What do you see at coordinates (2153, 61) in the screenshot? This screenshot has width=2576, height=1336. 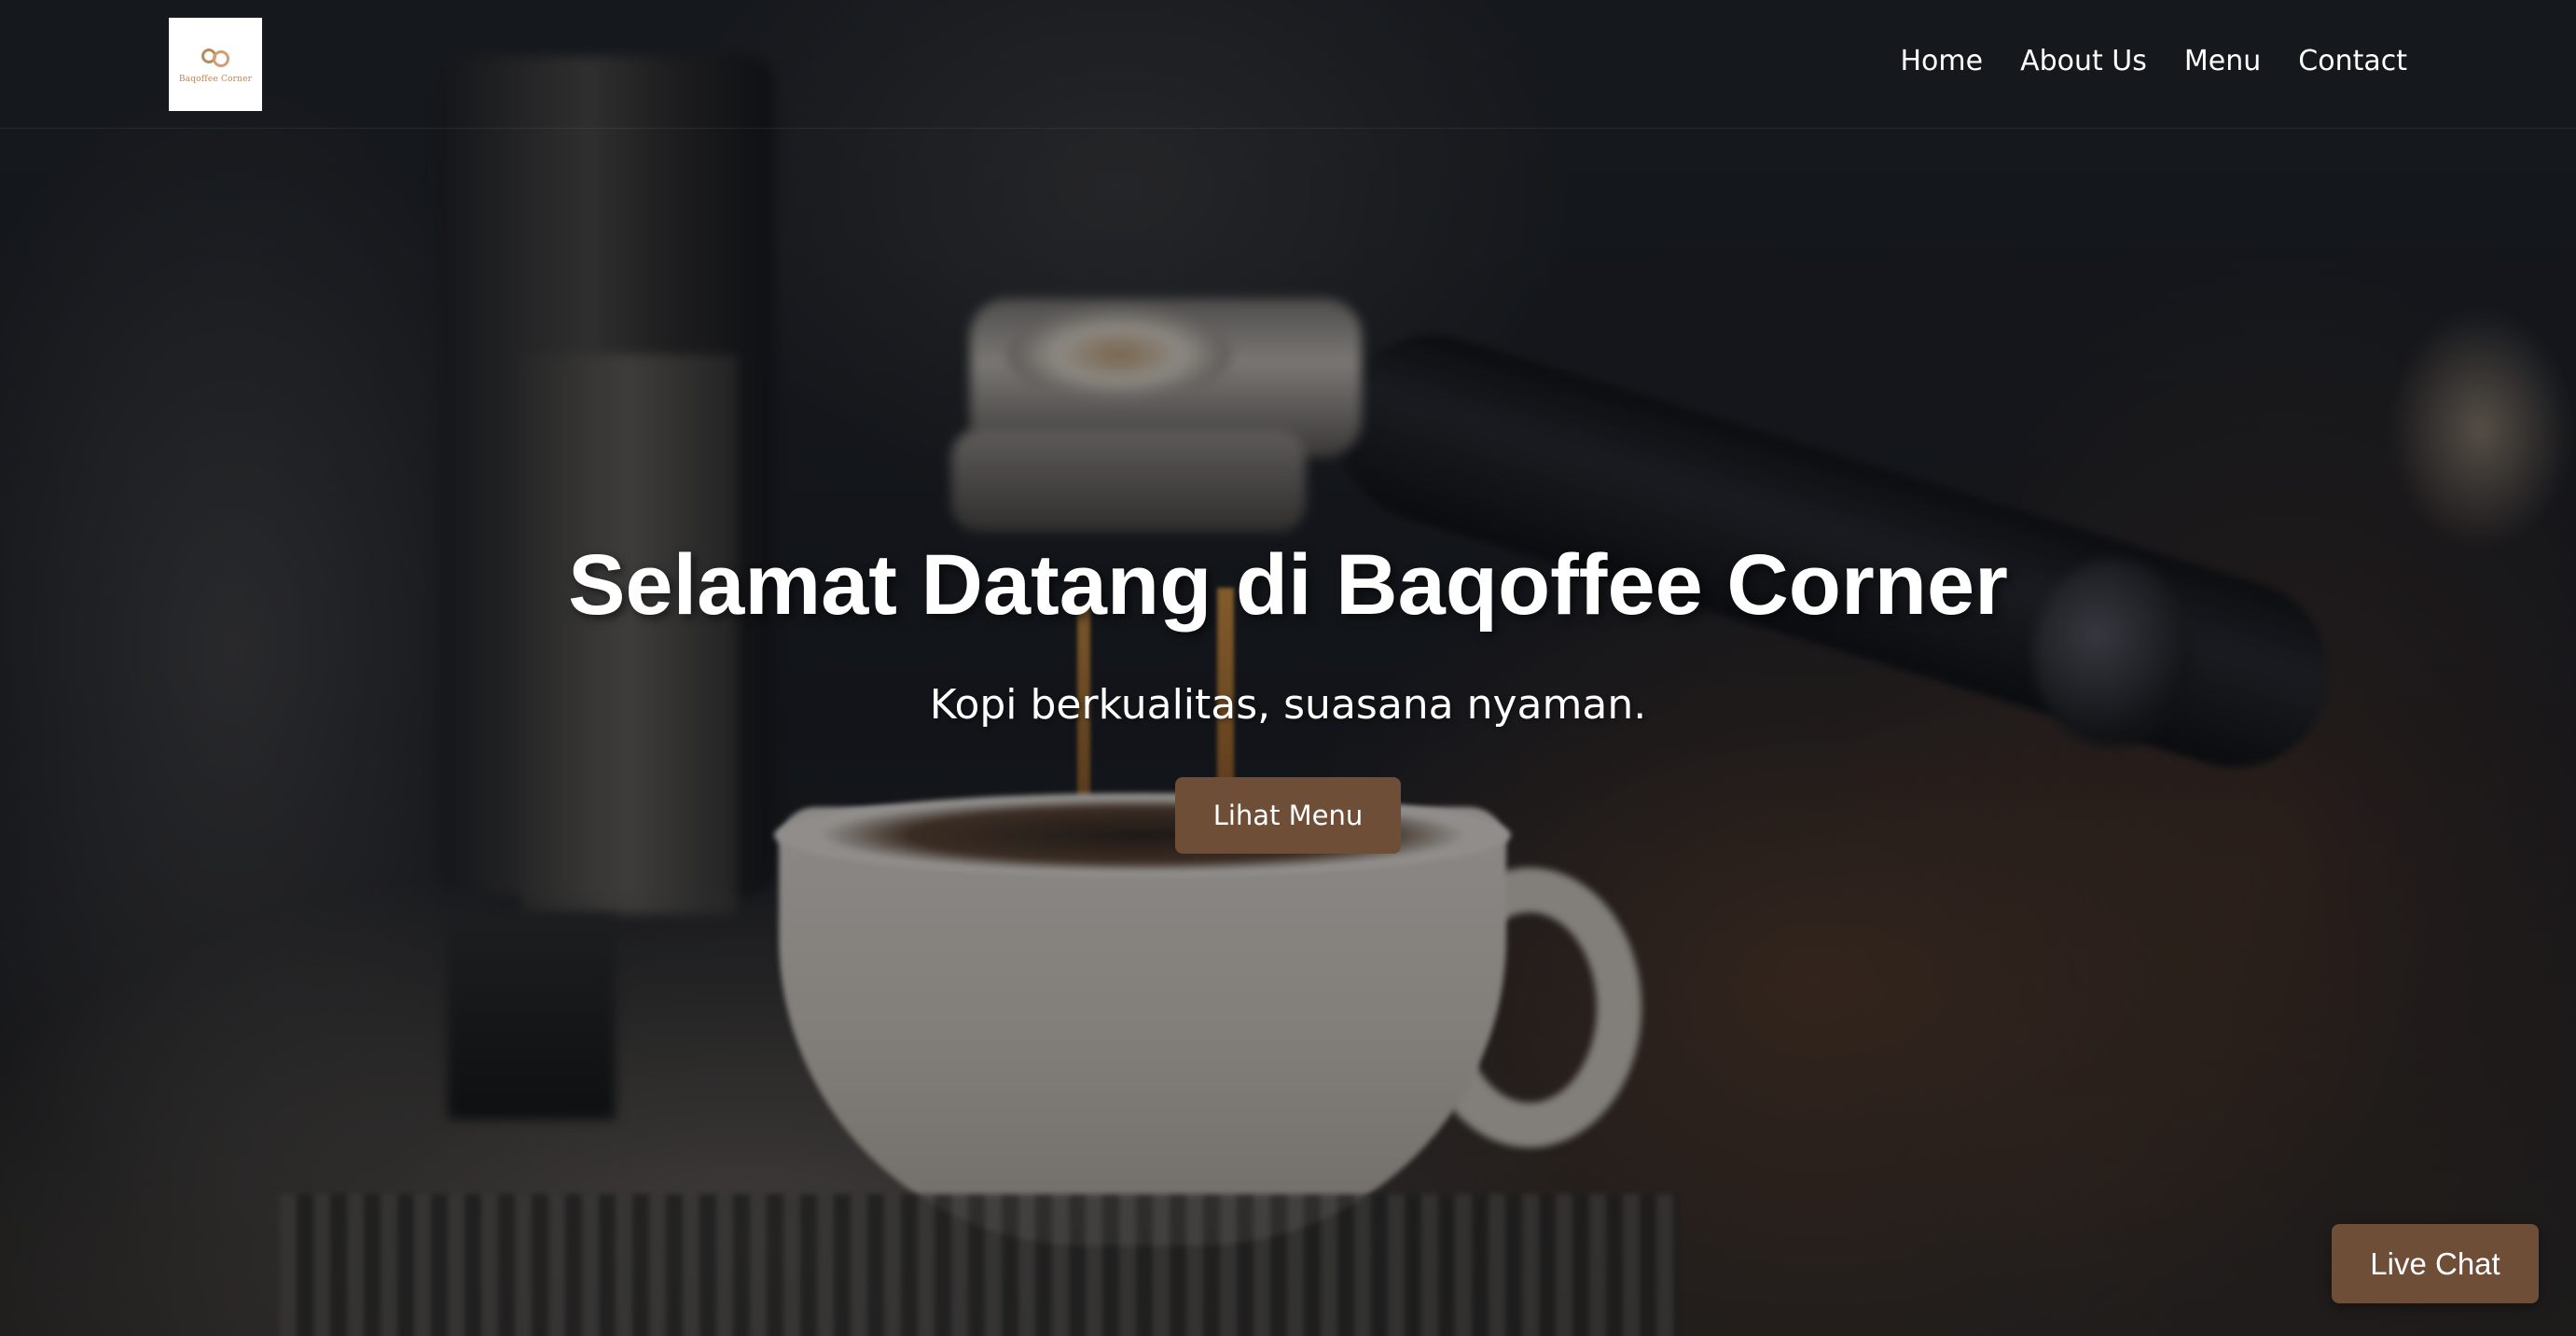 I see `main-nav: Home About Us Menu Contact` at bounding box center [2153, 61].